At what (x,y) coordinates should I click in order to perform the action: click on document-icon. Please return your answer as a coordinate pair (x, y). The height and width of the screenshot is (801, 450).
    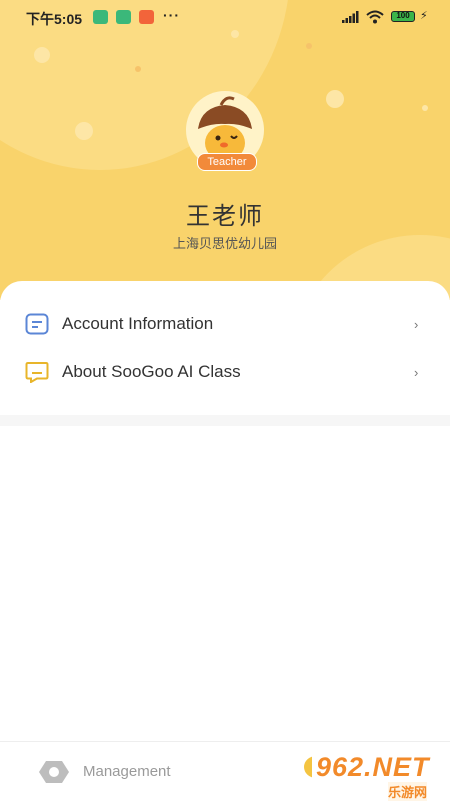
    Looking at the image, I should click on (37, 324).